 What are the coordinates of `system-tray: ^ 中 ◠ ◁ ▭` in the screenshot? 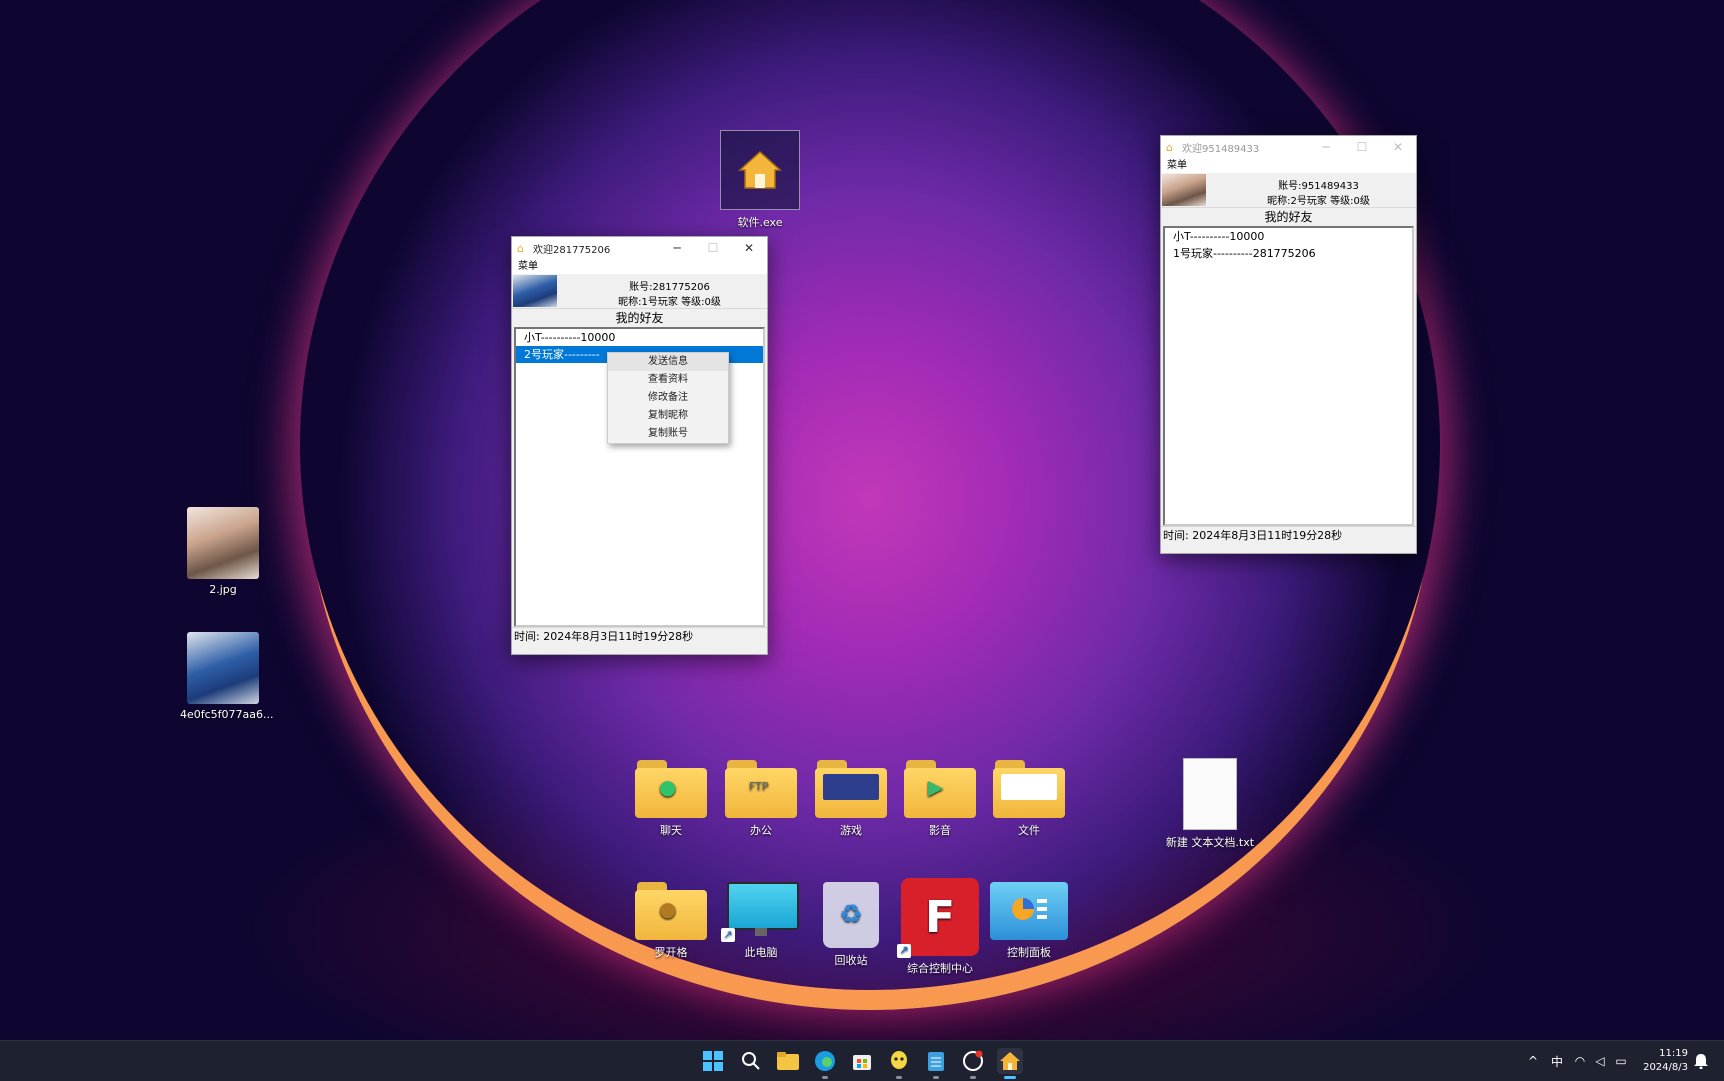 It's located at (1577, 1061).